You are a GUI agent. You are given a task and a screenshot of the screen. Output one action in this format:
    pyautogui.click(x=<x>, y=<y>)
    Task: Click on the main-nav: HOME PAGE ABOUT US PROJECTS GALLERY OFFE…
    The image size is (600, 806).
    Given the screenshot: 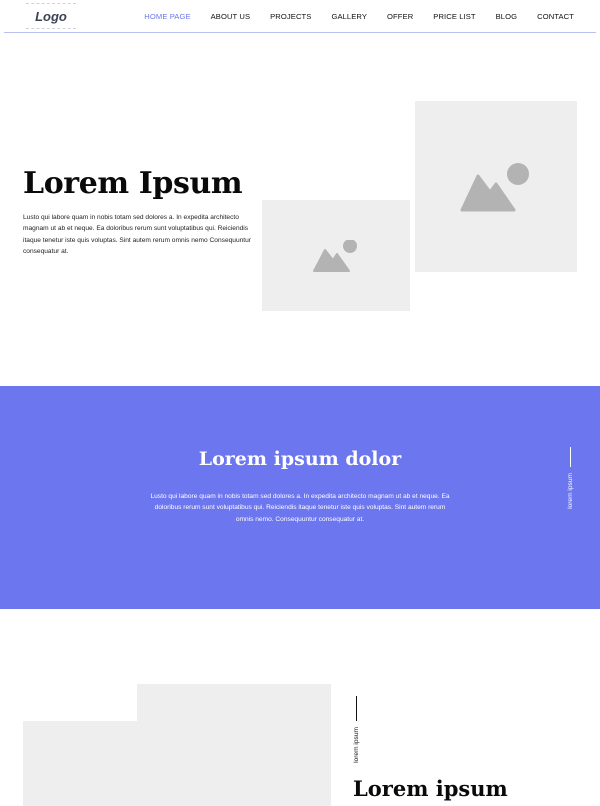 What is the action you would take?
    pyautogui.click(x=359, y=16)
    